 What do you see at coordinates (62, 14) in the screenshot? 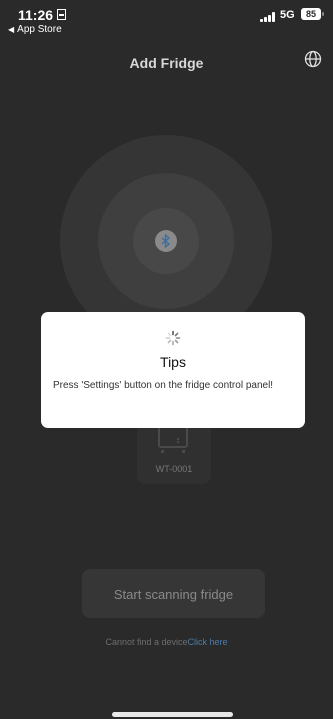
I see `document-icon` at bounding box center [62, 14].